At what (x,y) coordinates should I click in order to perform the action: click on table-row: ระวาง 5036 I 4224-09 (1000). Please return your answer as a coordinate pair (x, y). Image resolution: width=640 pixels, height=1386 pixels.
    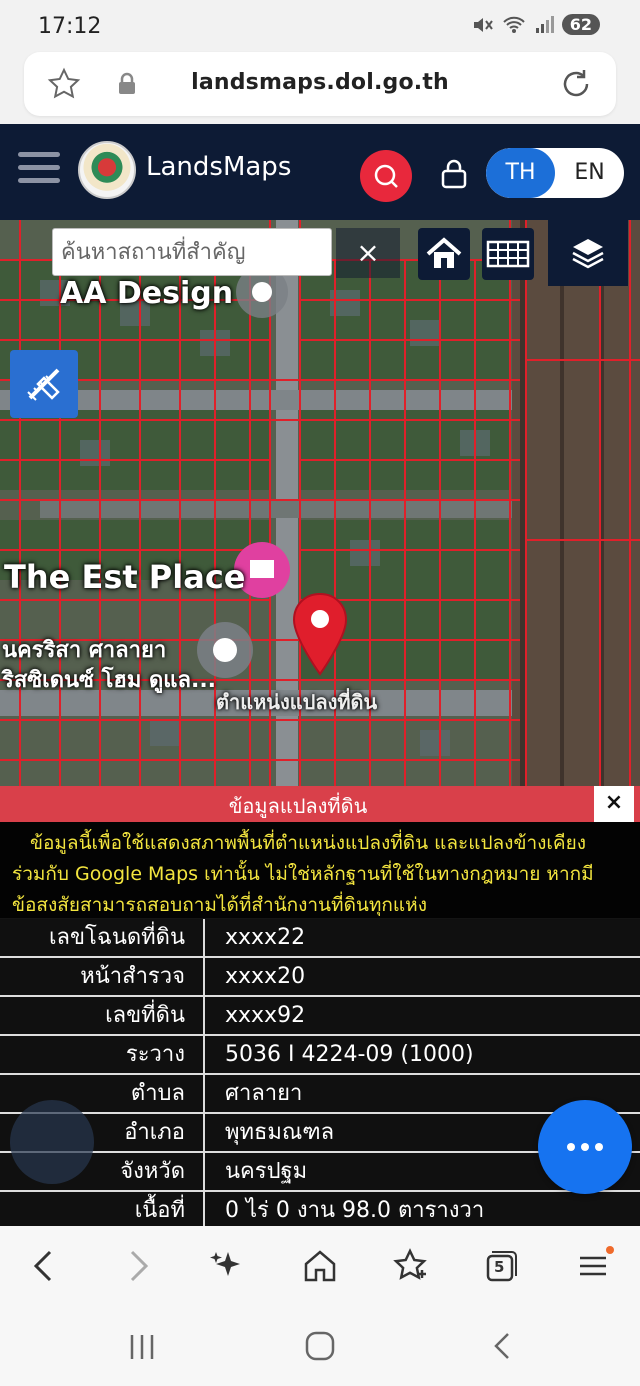
    Looking at the image, I should click on (320, 1055).